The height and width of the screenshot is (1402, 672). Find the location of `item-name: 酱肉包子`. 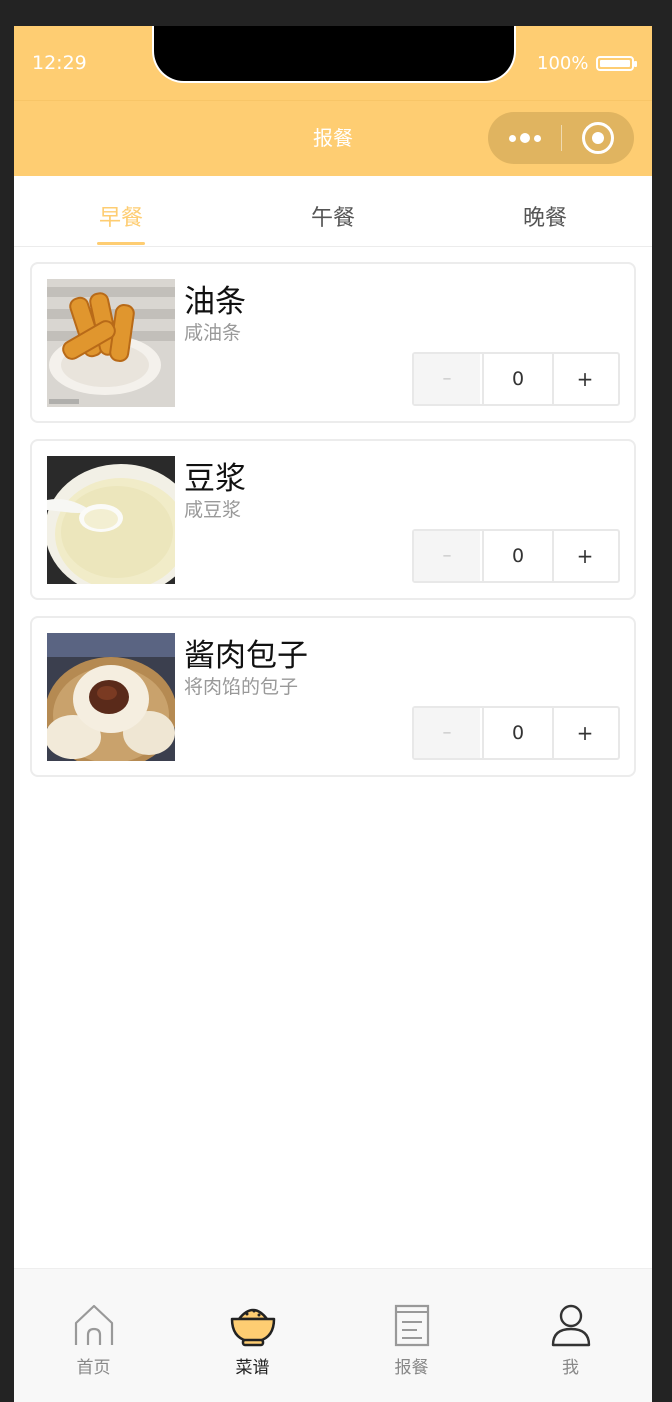

item-name: 酱肉包子 is located at coordinates (246, 656).